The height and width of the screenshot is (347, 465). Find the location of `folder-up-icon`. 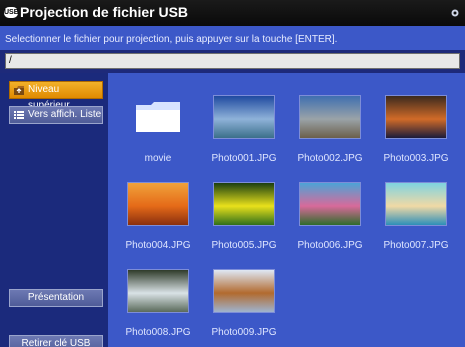

folder-up-icon is located at coordinates (19, 90).